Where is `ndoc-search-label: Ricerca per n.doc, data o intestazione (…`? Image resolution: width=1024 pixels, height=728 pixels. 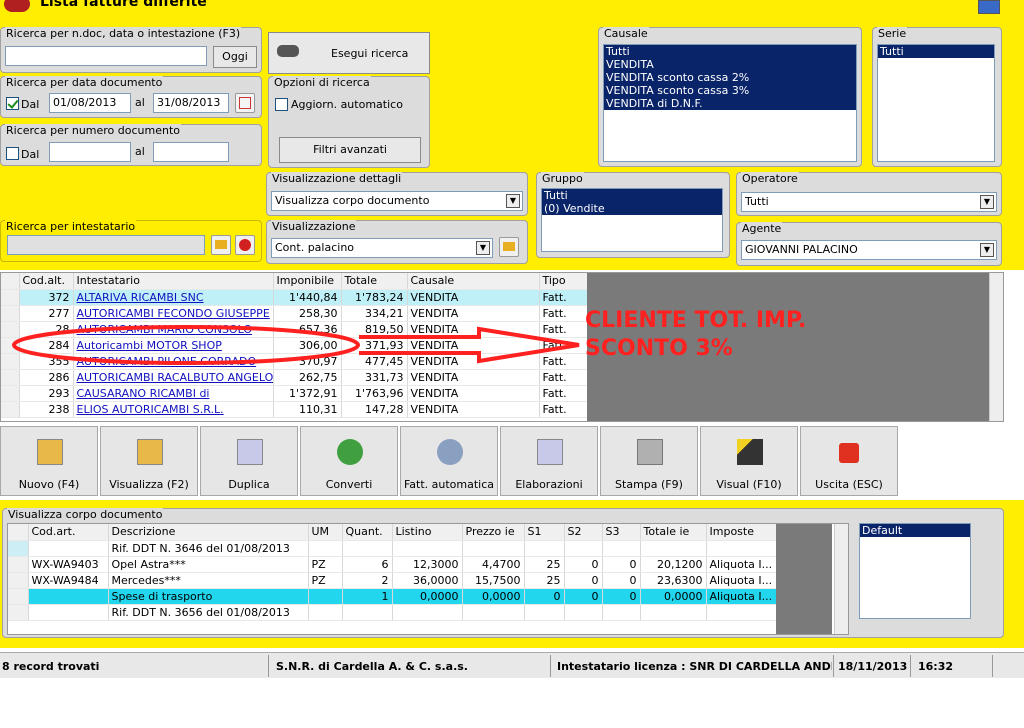
ndoc-search-label: Ricerca per n.doc, data o intestazione (… is located at coordinates (123, 33).